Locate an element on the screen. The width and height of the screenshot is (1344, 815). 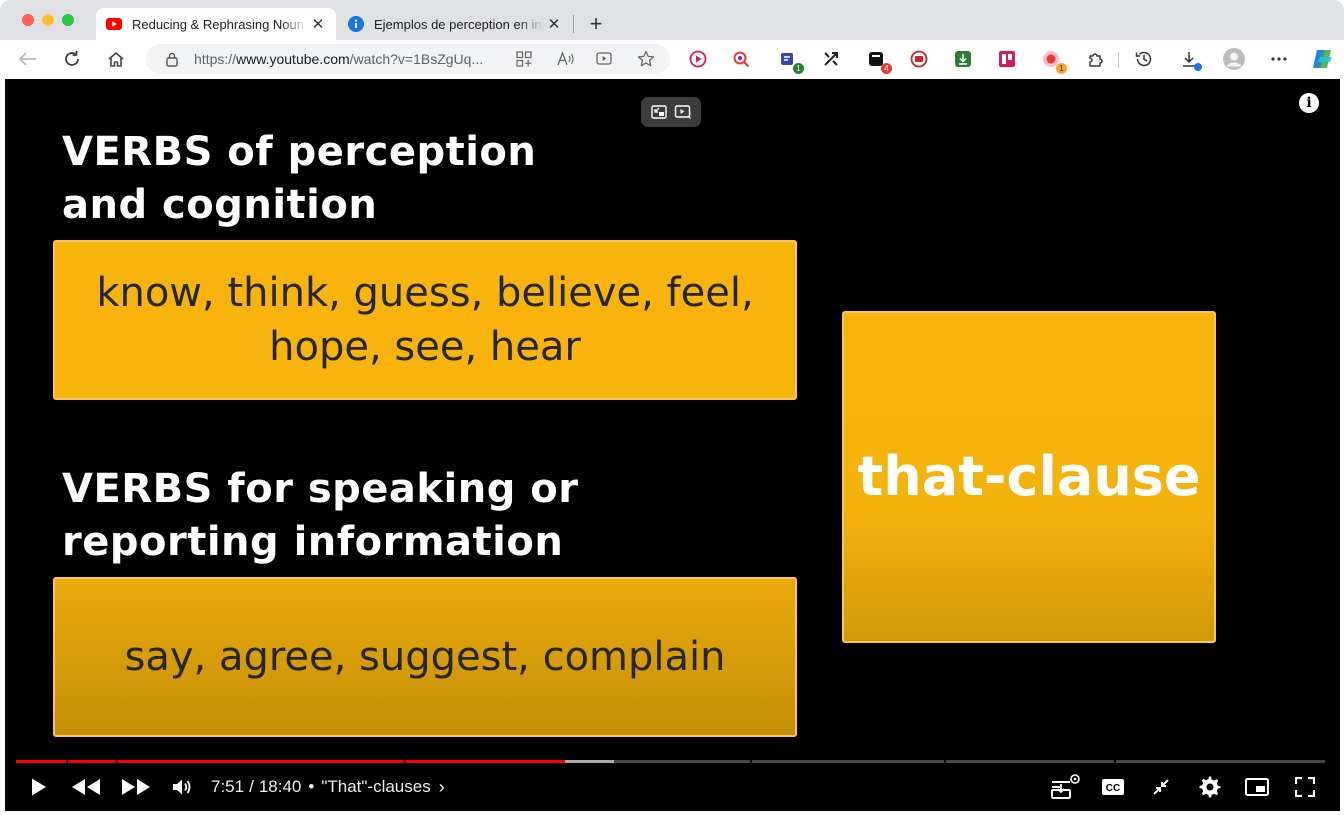
box-line: know, think, guess, believe, feel, is located at coordinates (425, 293).